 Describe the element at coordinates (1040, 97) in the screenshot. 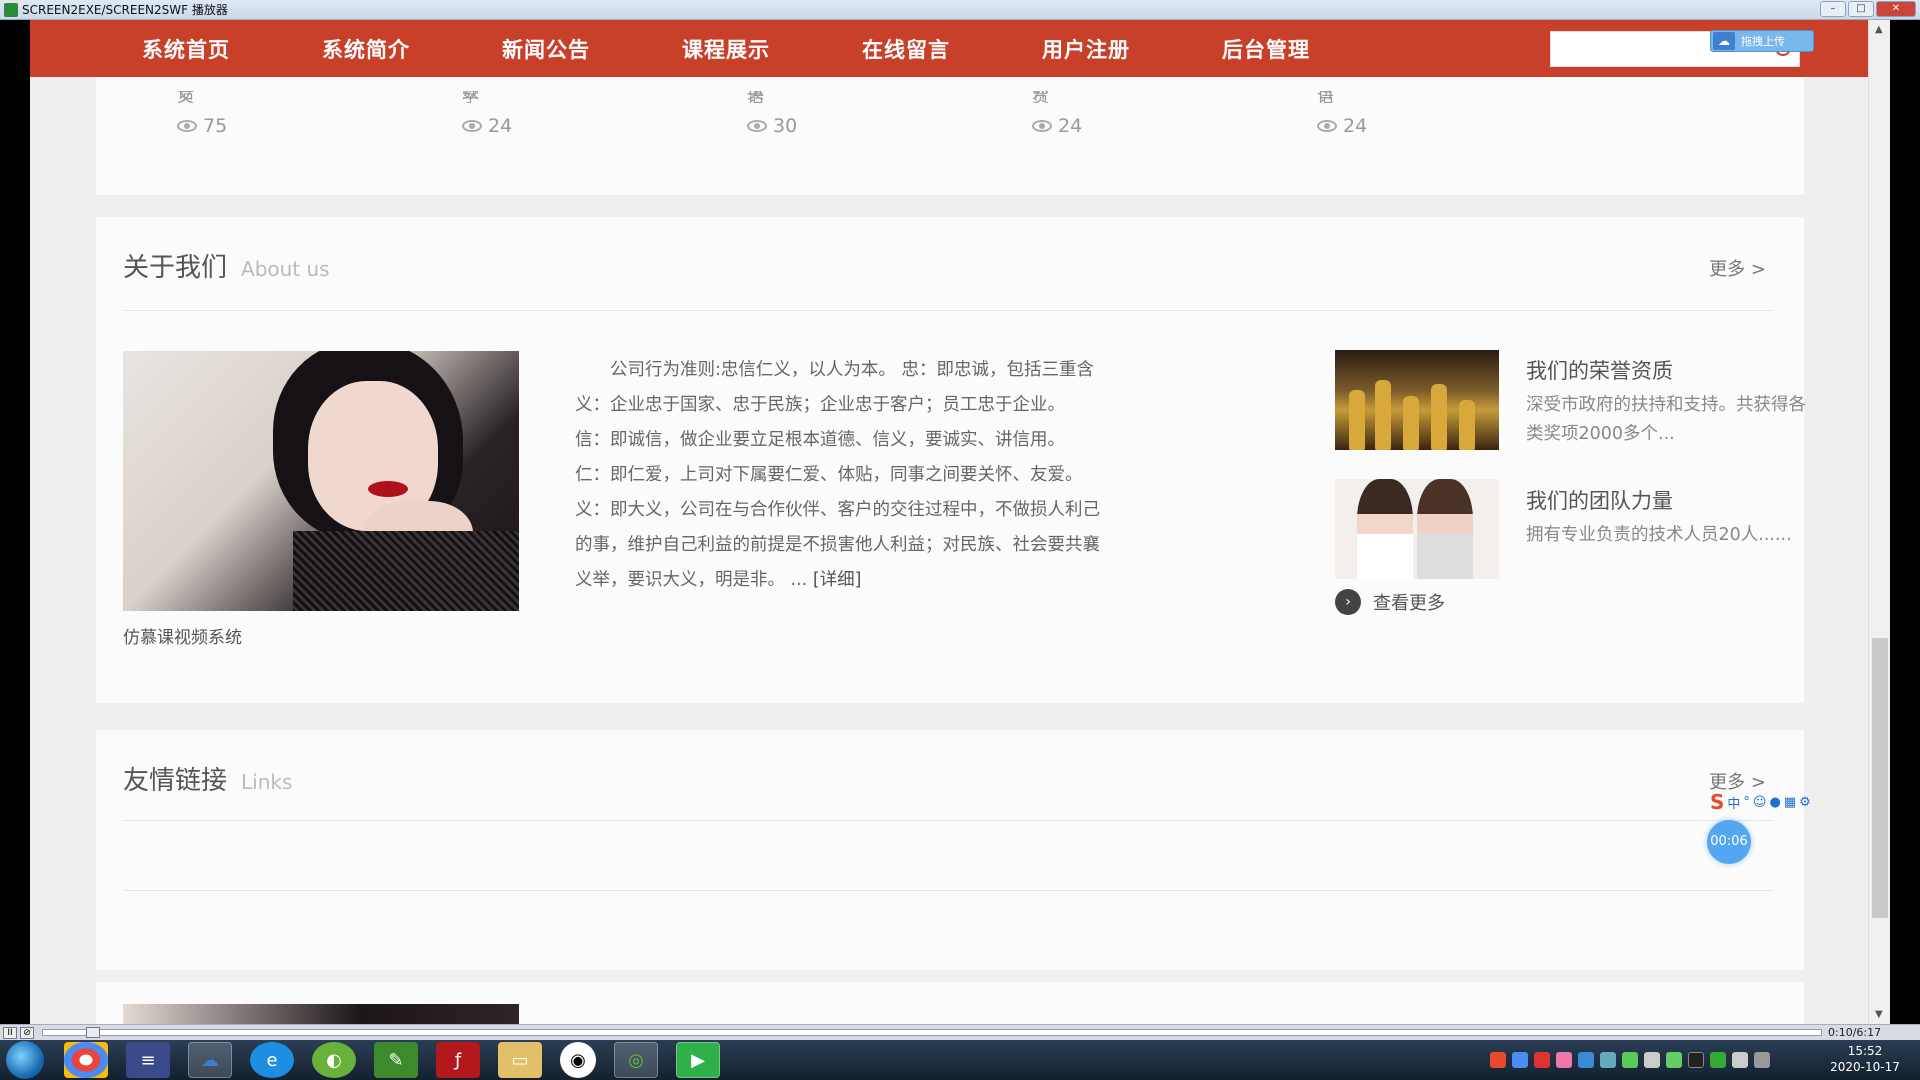

I see `course-label: 外贸` at that location.